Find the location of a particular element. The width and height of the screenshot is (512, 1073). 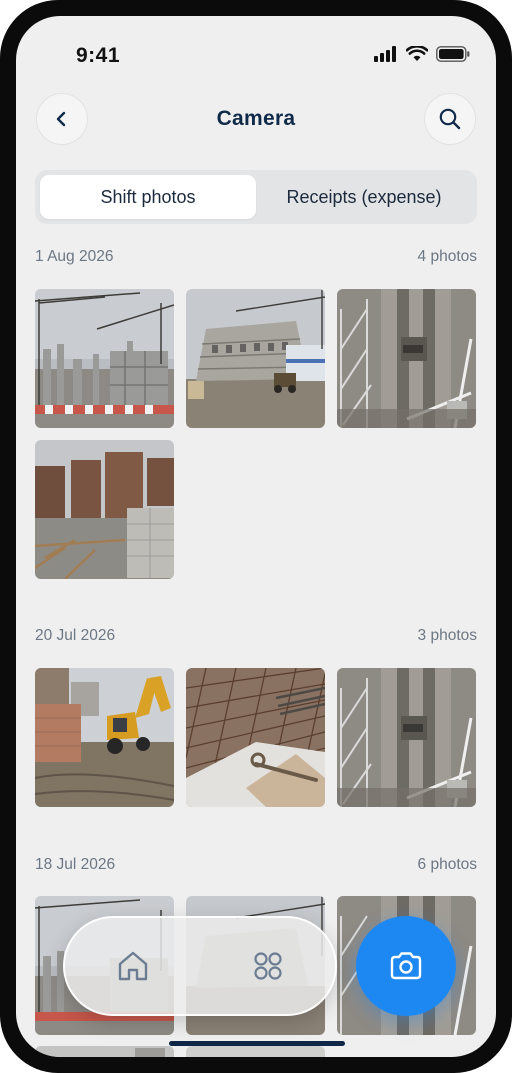

group-count: 3 photos is located at coordinates (447, 635).